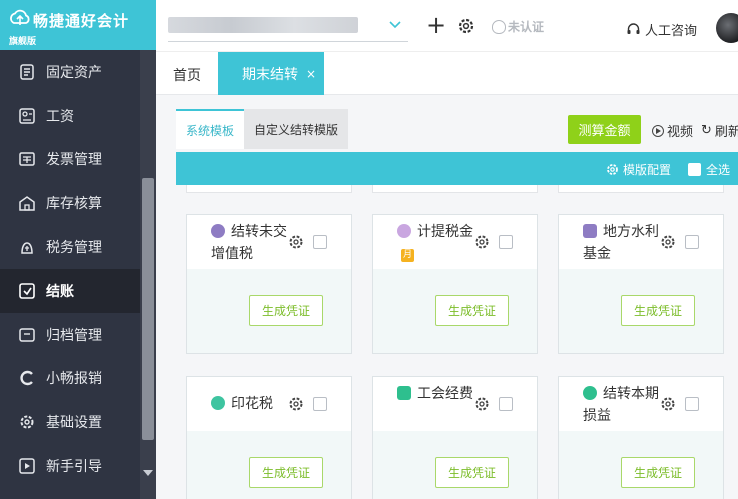 The image size is (738, 499). I want to click on sidebar-item-fixed-assets: 固定资产, so click(70, 72).